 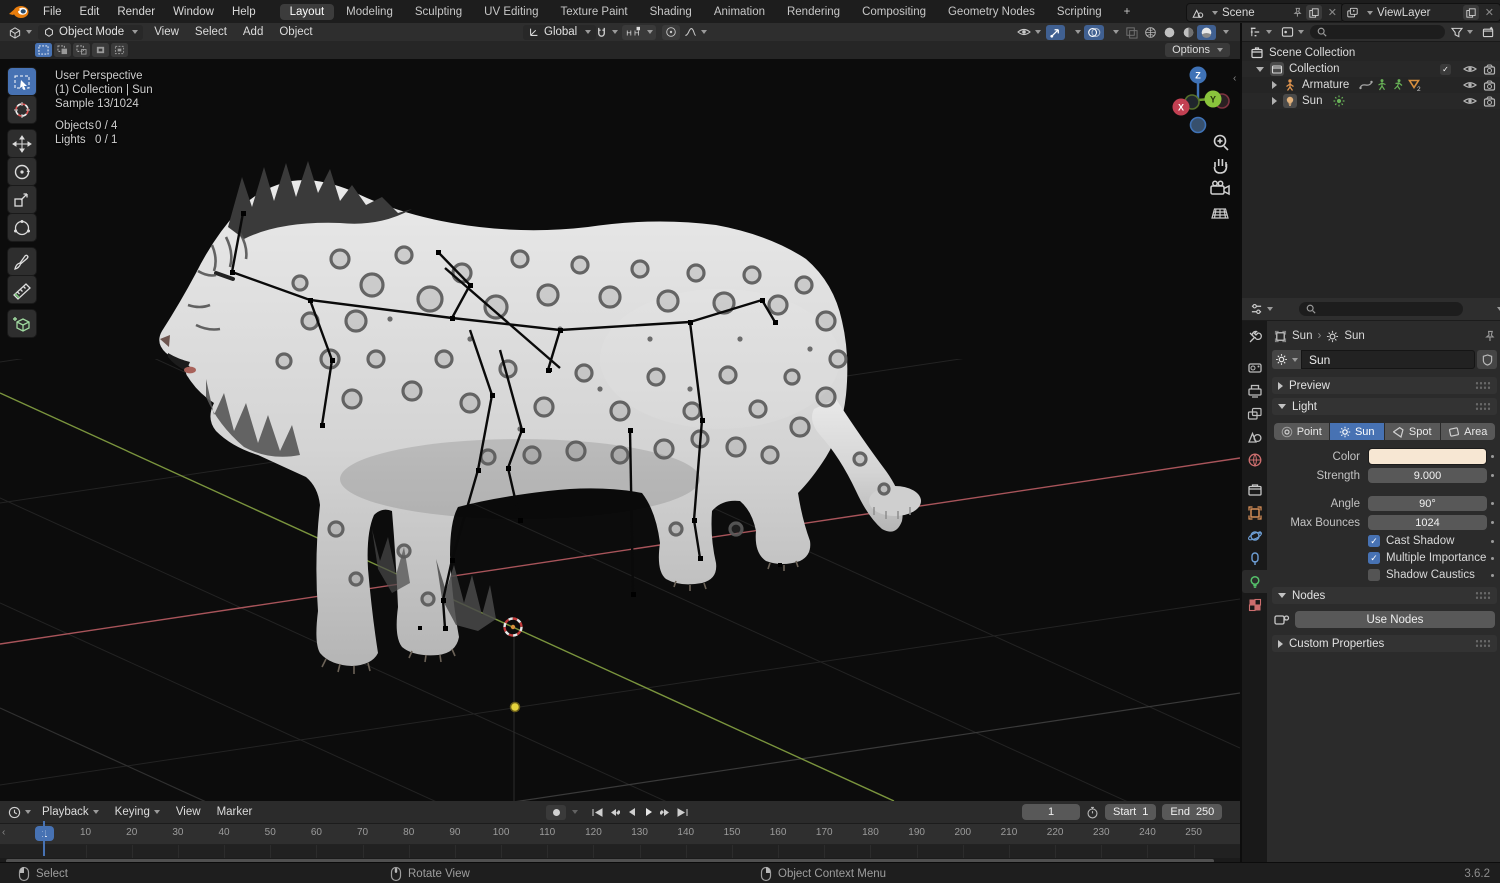 I want to click on current-frame-field: 1, so click(x=1051, y=812).